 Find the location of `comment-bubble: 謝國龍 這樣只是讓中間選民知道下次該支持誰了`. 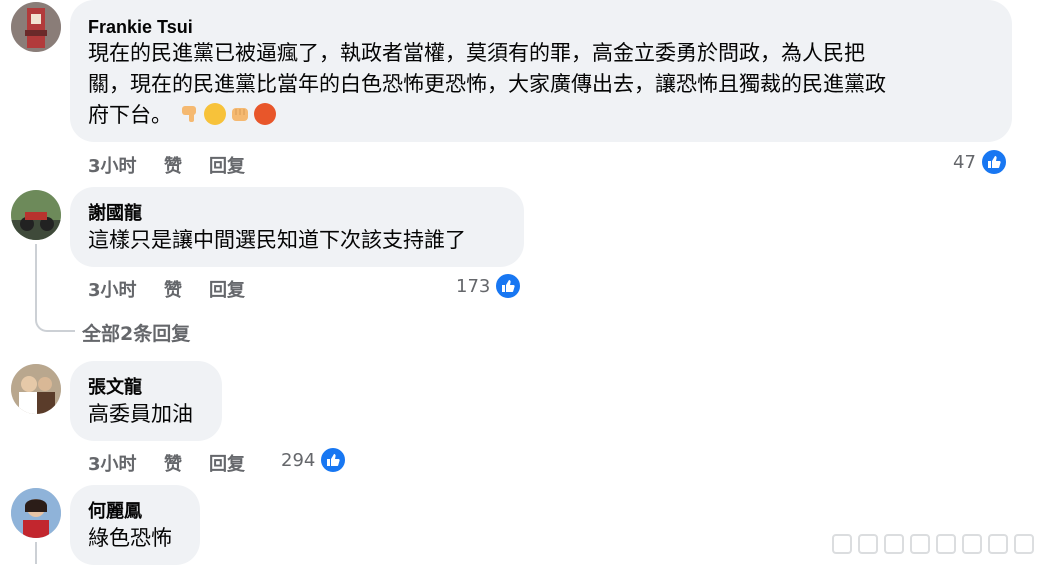

comment-bubble: 謝國龍 這樣只是讓中間選民知道下次該支持誰了 is located at coordinates (297, 227).